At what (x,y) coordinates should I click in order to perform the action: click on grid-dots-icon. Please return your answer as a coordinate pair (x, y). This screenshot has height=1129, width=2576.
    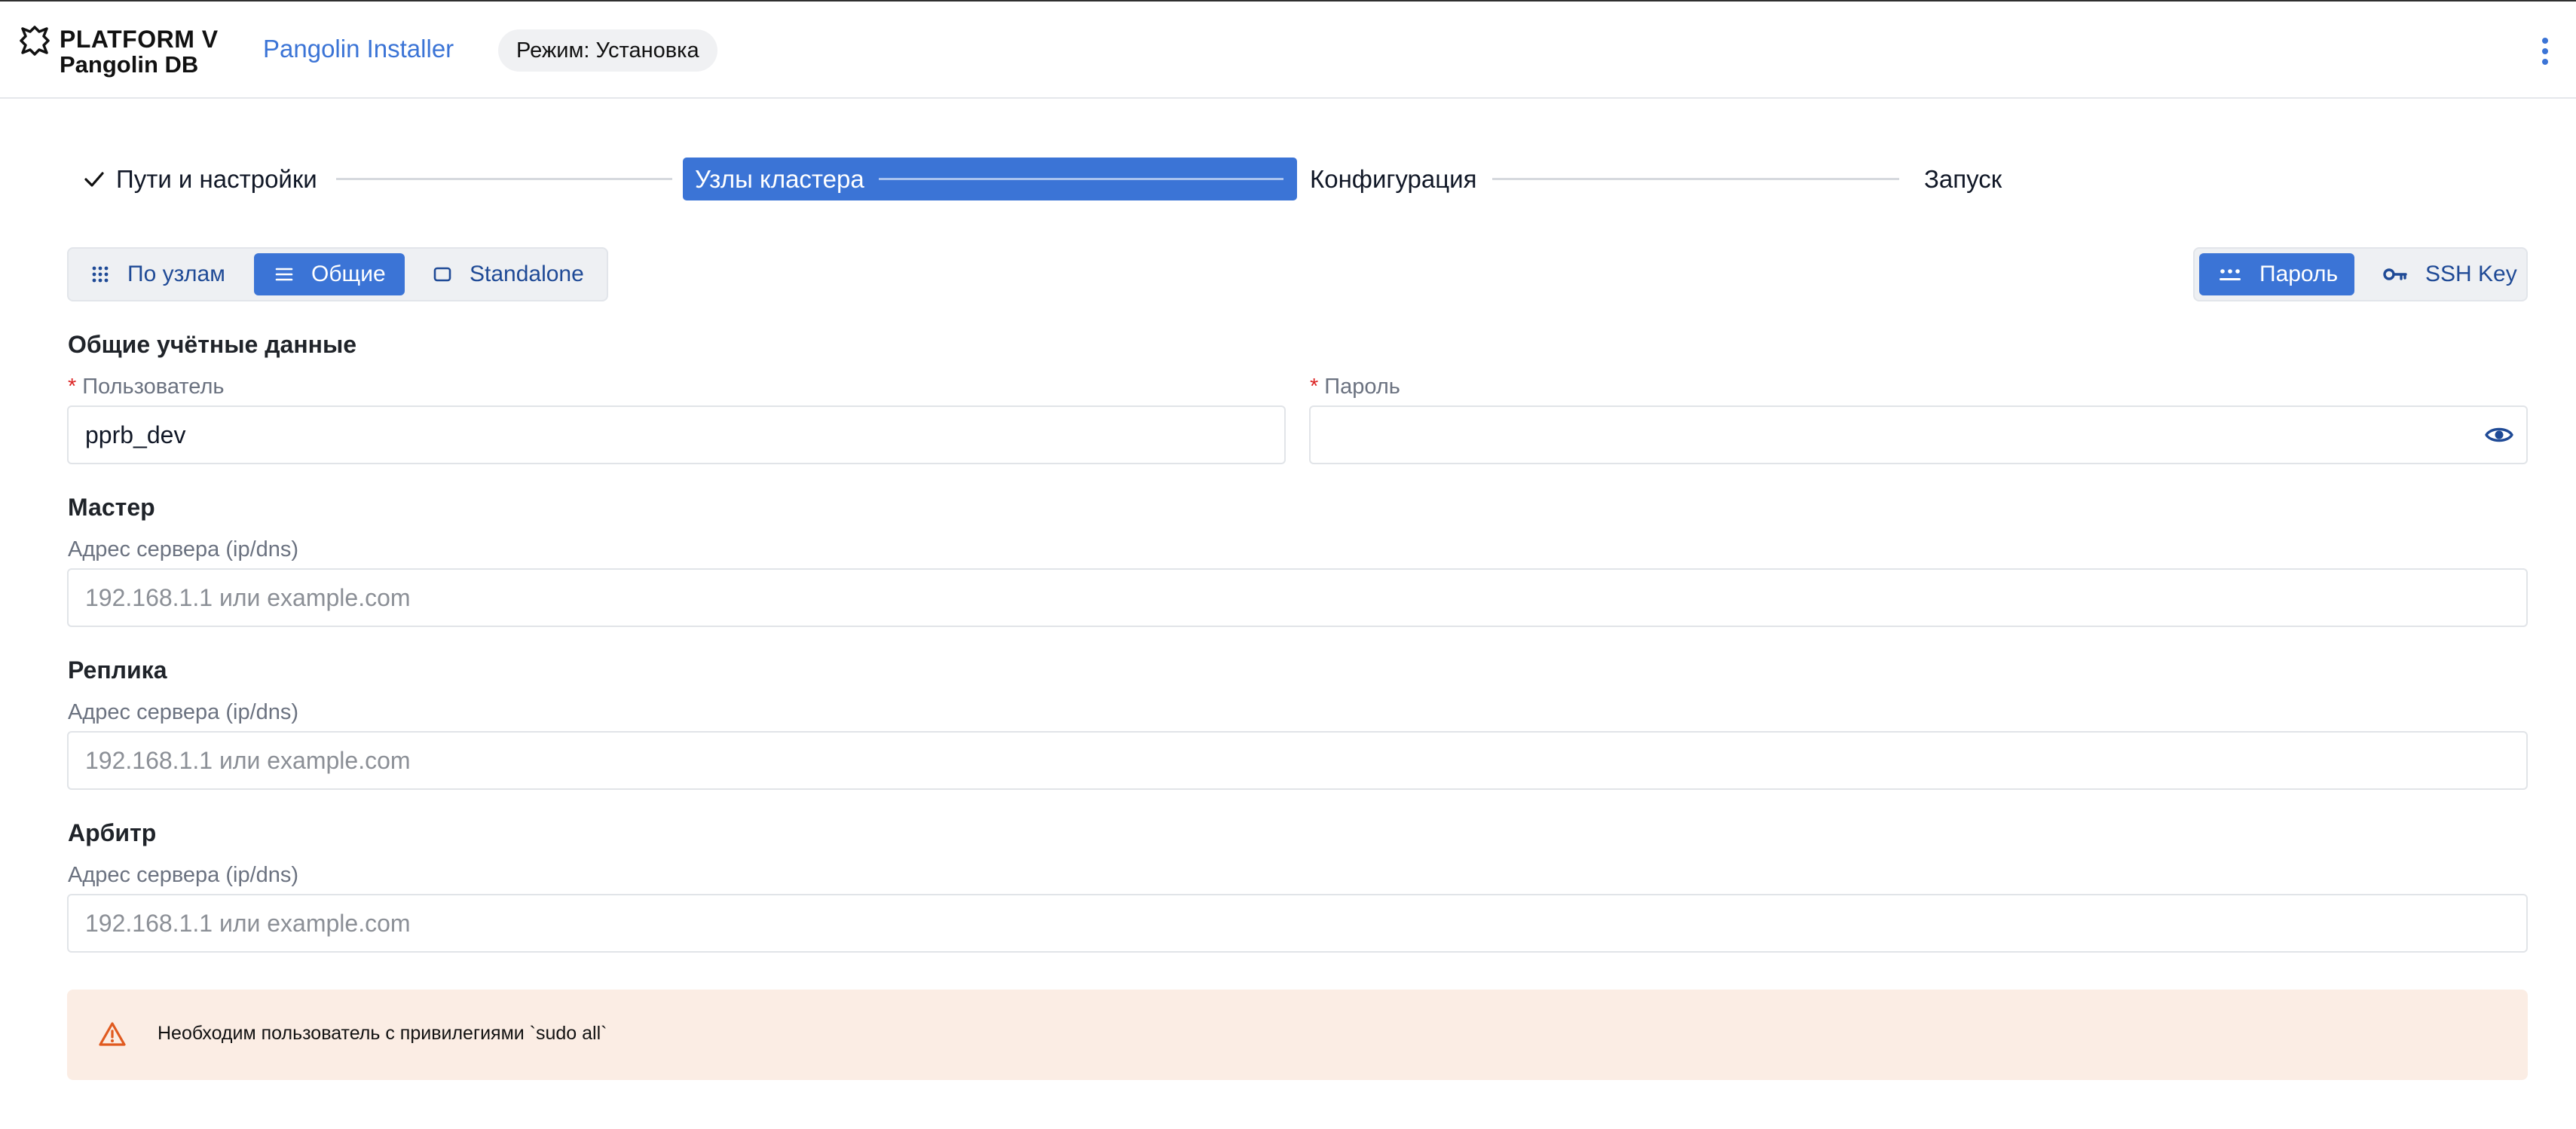
    Looking at the image, I should click on (100, 274).